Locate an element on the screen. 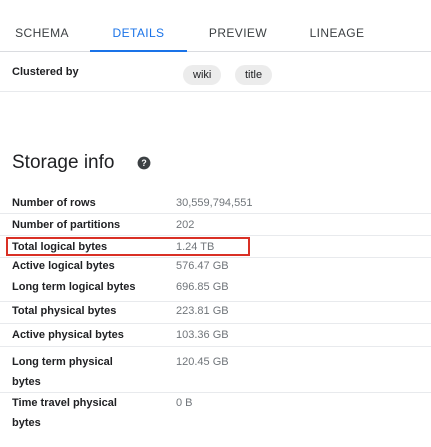  row-key: Active physical bytes is located at coordinates (68, 335).